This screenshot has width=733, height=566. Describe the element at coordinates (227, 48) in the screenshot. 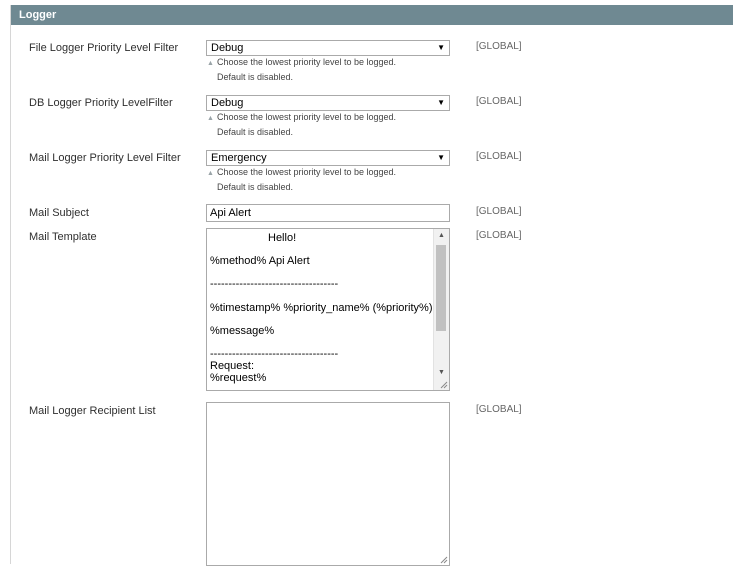

I see `file-logger-value: Debug` at that location.